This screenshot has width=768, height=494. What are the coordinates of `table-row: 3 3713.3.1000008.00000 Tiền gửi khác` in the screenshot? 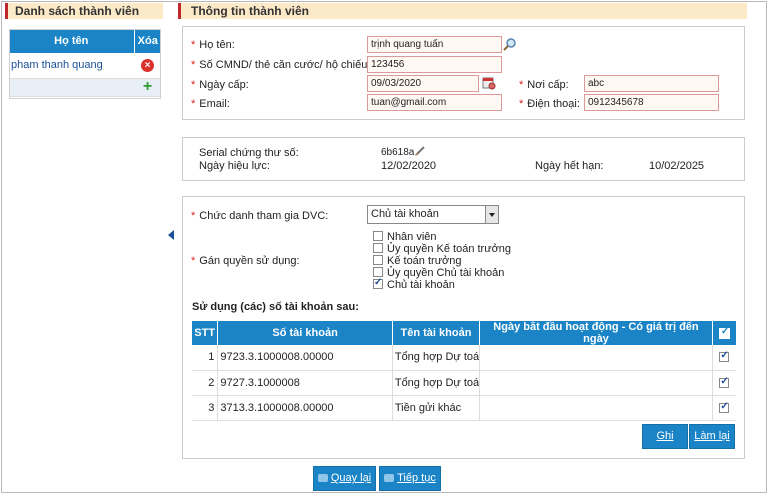 It's located at (464, 408).